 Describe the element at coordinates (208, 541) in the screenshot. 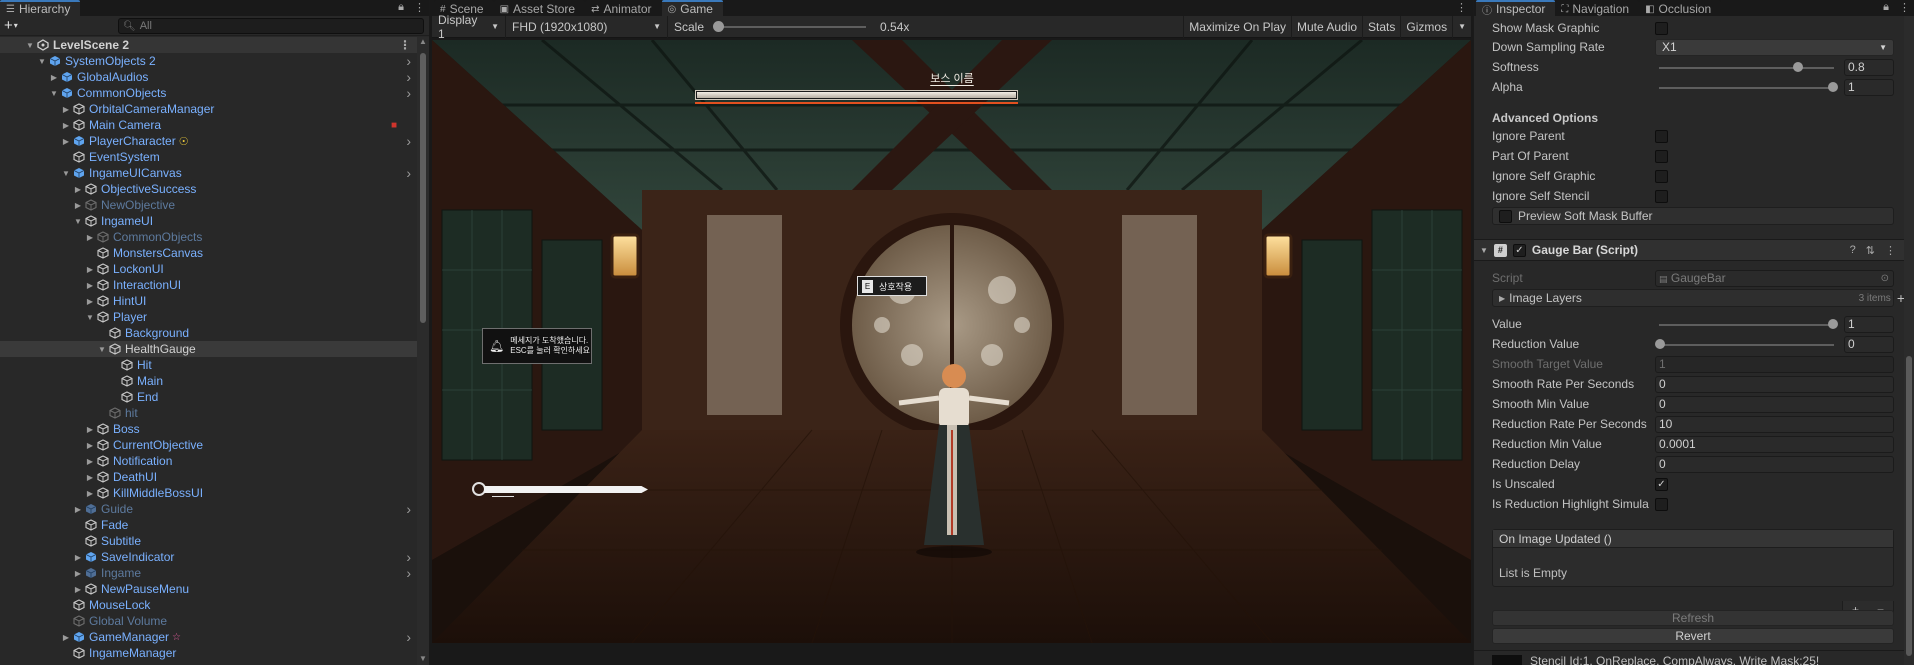

I see `hierarchy-item: Subtitle` at that location.